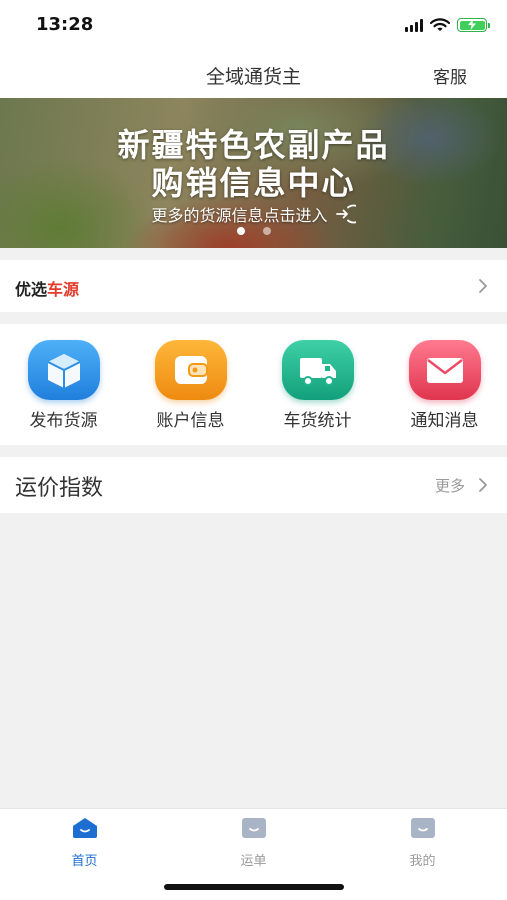  Describe the element at coordinates (450, 485) in the screenshot. I see `freight-index-more-link: 更多` at that location.